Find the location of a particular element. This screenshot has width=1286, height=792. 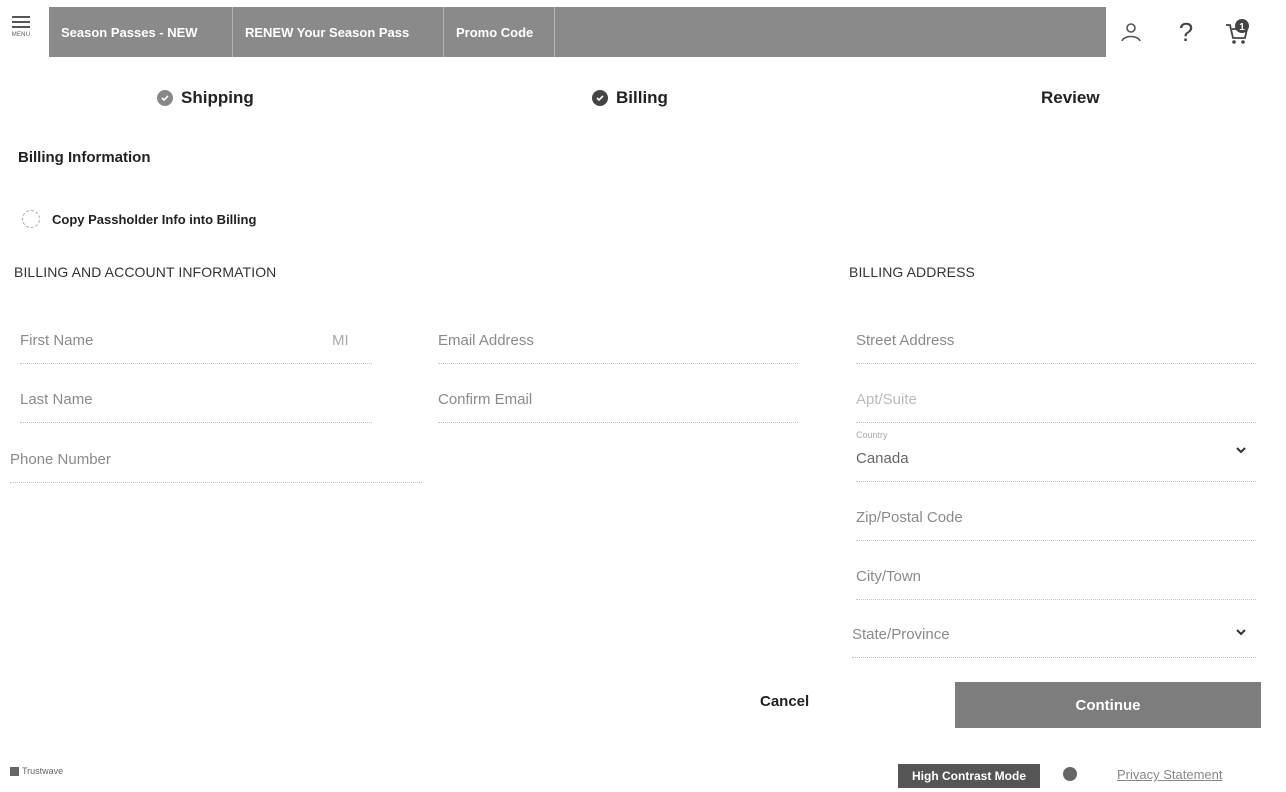

first-name-field: First Name MI is located at coordinates (196, 341).